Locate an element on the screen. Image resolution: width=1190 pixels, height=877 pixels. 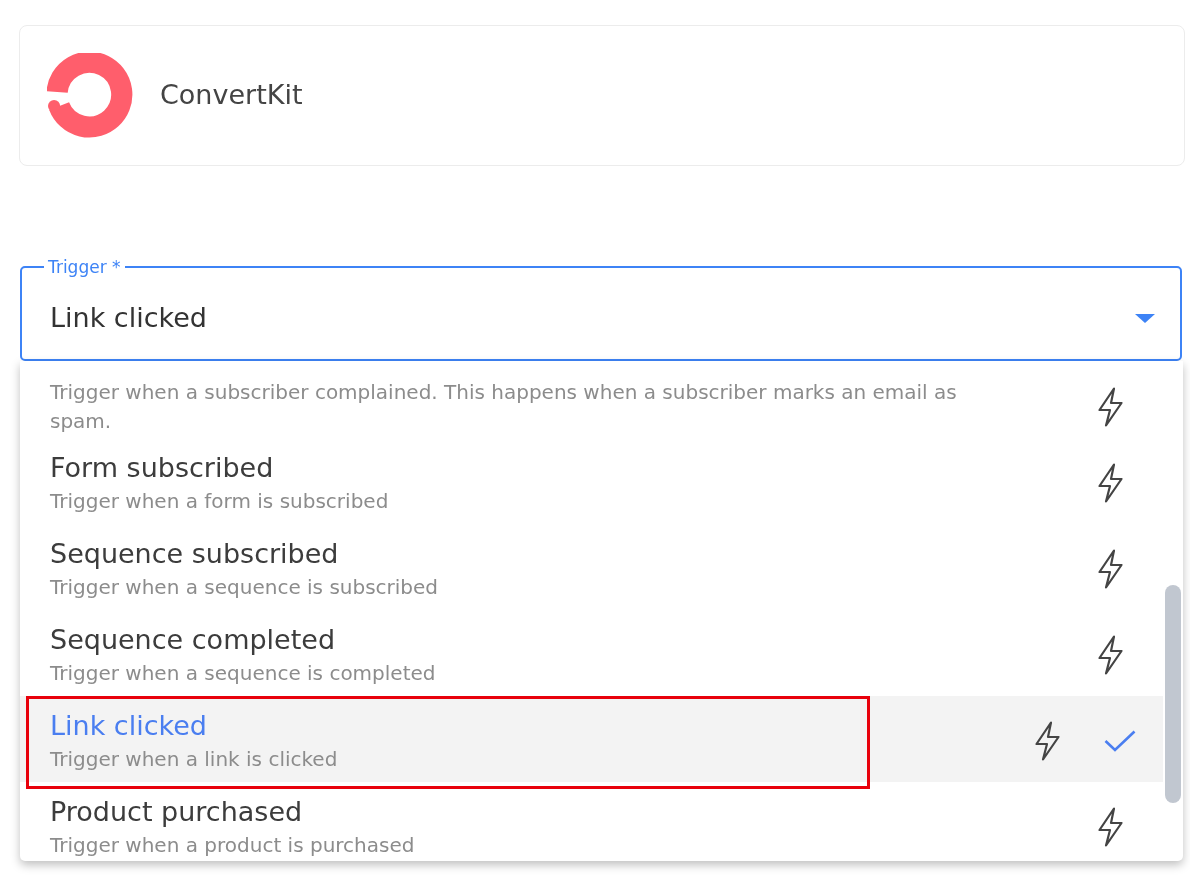
trigger-option: Product purchased Trigger when a product is purchased is located at coordinates (591, 821).